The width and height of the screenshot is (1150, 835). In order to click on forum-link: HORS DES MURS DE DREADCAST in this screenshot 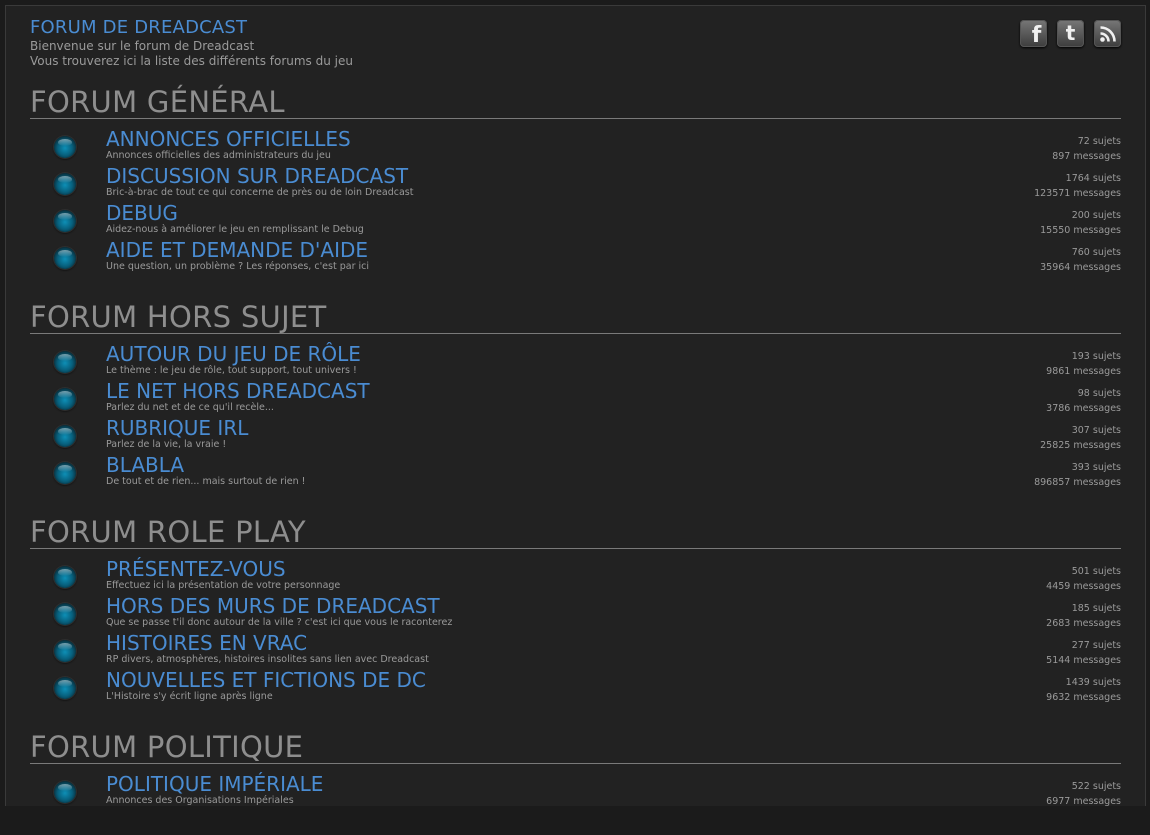, I will do `click(273, 606)`.